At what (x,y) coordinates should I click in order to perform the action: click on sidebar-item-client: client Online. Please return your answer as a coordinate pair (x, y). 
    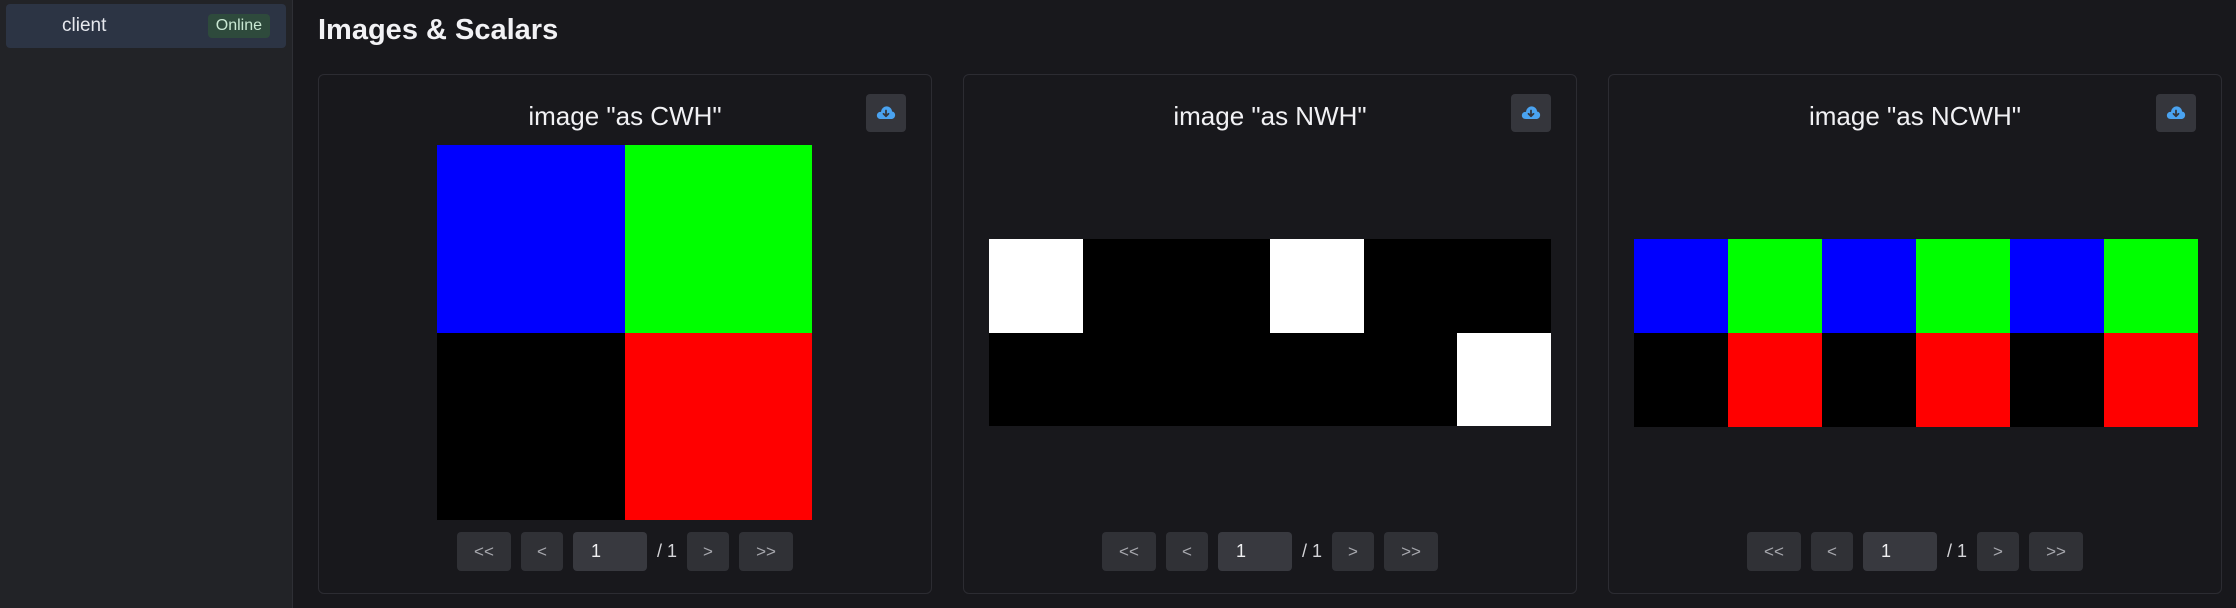
    Looking at the image, I should click on (146, 26).